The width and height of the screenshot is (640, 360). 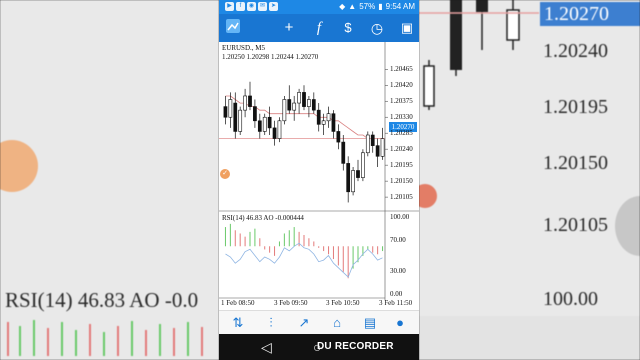 What do you see at coordinates (233, 28) in the screenshot?
I see `menu-icon` at bounding box center [233, 28].